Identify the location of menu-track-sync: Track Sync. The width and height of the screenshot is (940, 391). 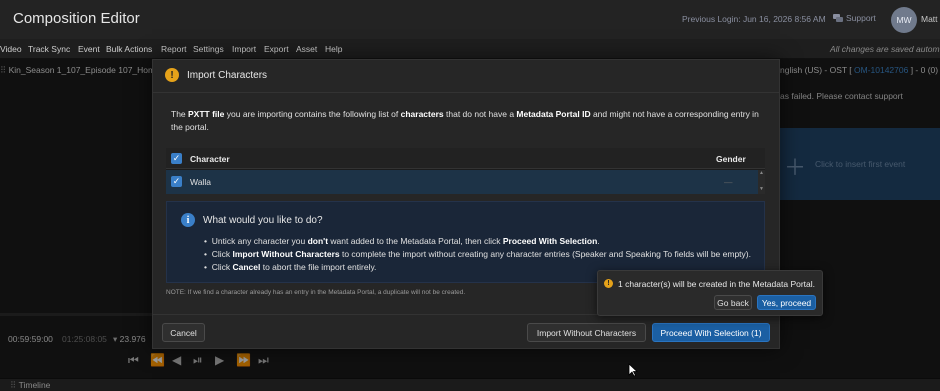
(49, 49).